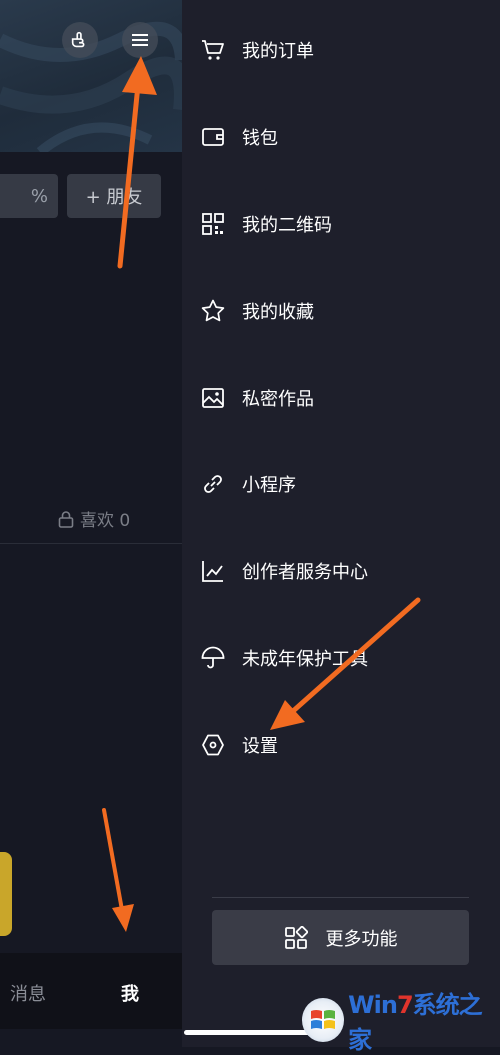  Describe the element at coordinates (213, 745) in the screenshot. I see `settings-hexagon-icon` at that location.